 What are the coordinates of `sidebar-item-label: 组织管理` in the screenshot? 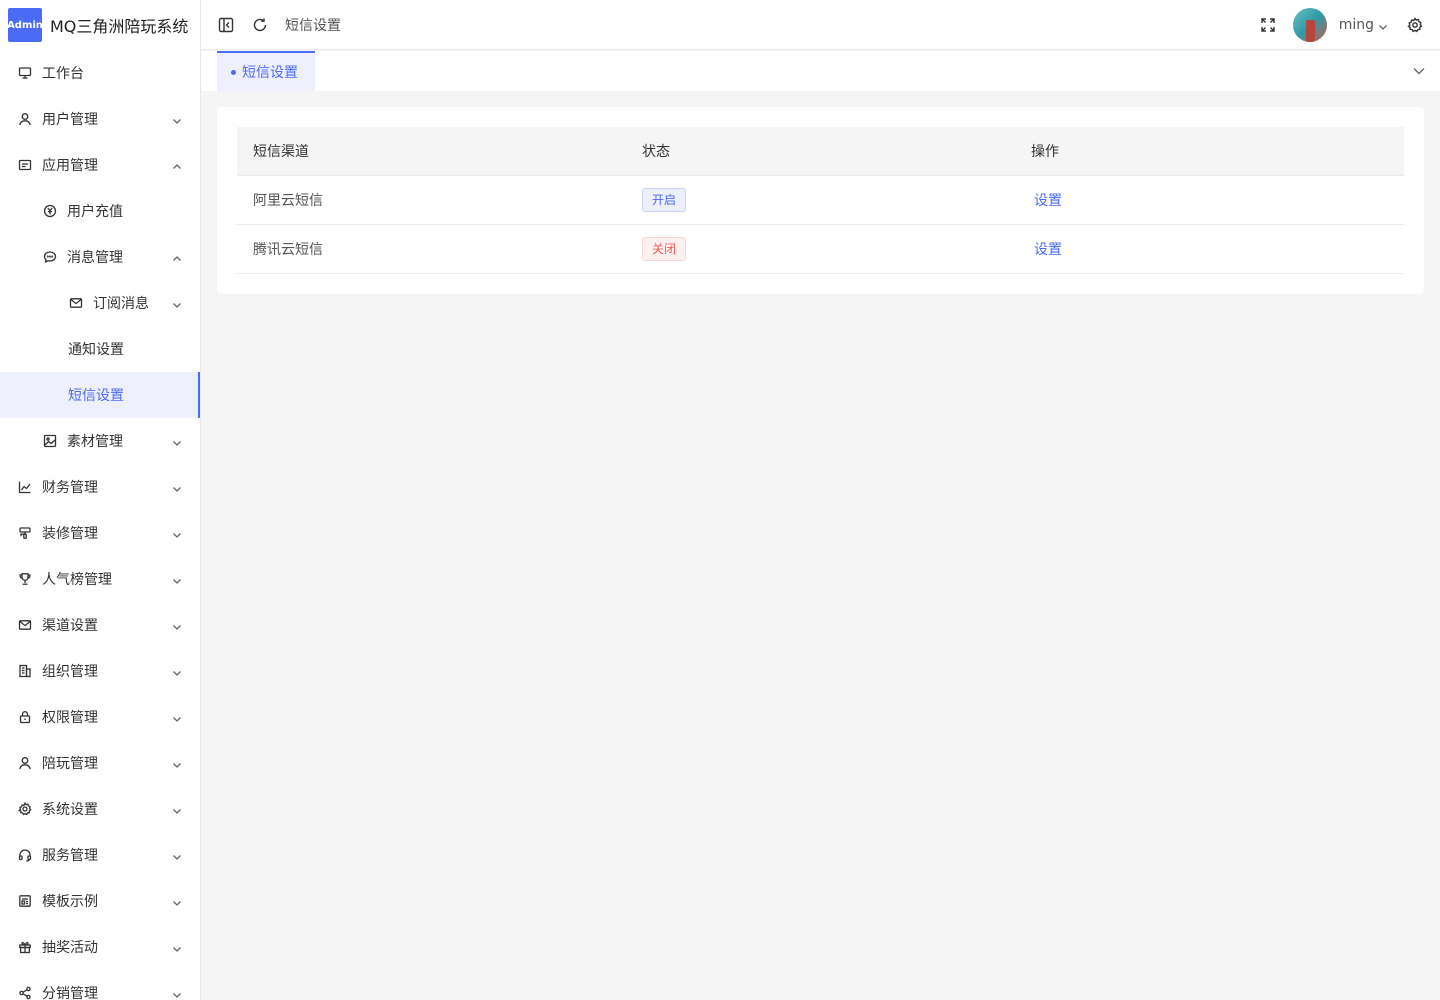 It's located at (70, 672).